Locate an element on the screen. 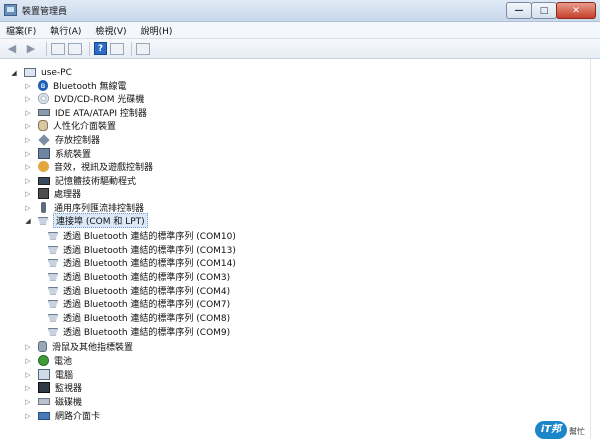 The width and height of the screenshot is (600, 447). tree-item-label: 電腦 is located at coordinates (64, 376).